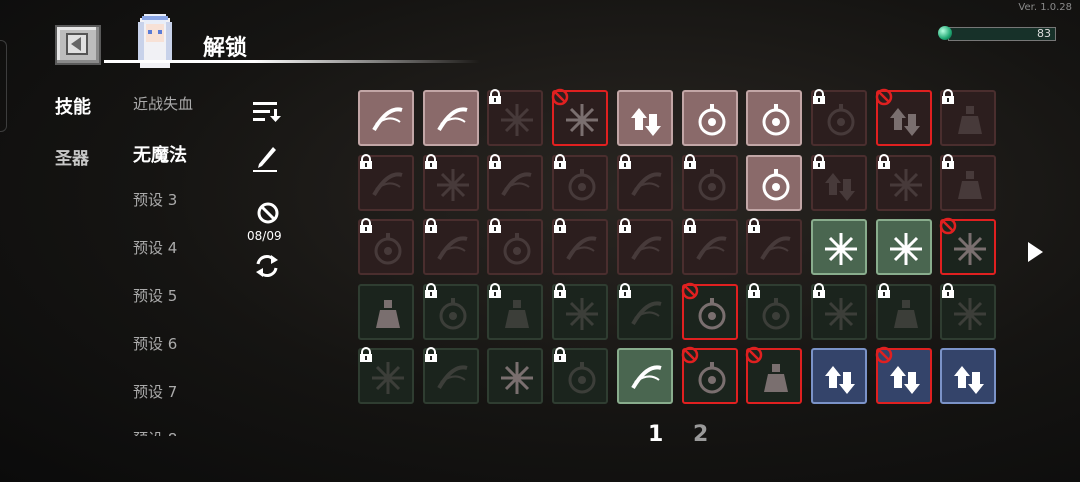  What do you see at coordinates (266, 159) in the screenshot?
I see `edit-pen-icon` at bounding box center [266, 159].